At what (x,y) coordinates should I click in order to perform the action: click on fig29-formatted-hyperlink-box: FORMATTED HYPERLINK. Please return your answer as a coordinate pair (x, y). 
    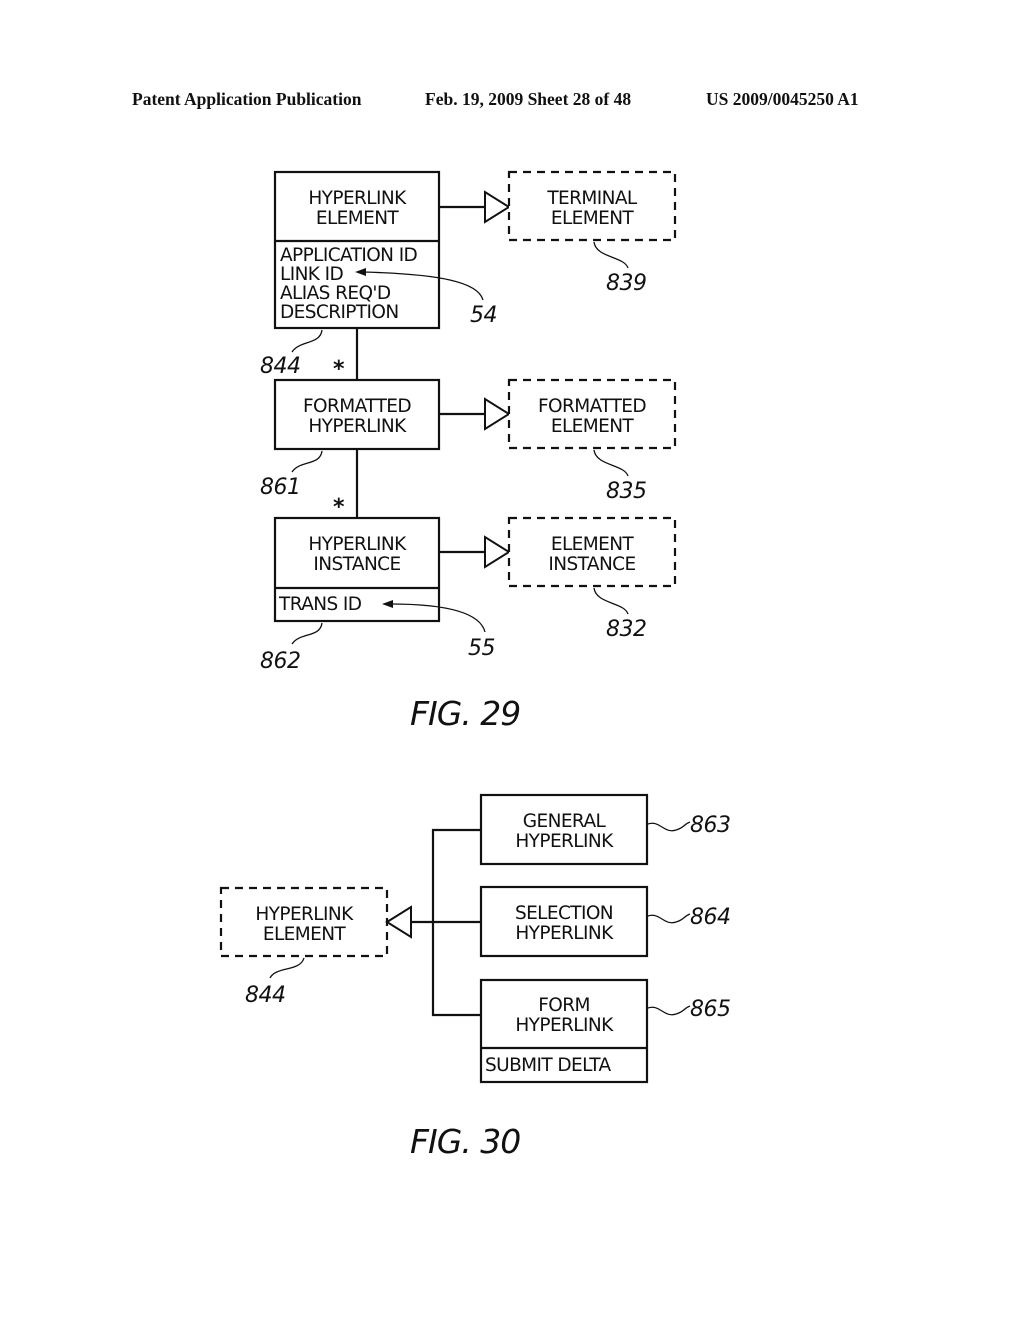
    Looking at the image, I should click on (357, 414).